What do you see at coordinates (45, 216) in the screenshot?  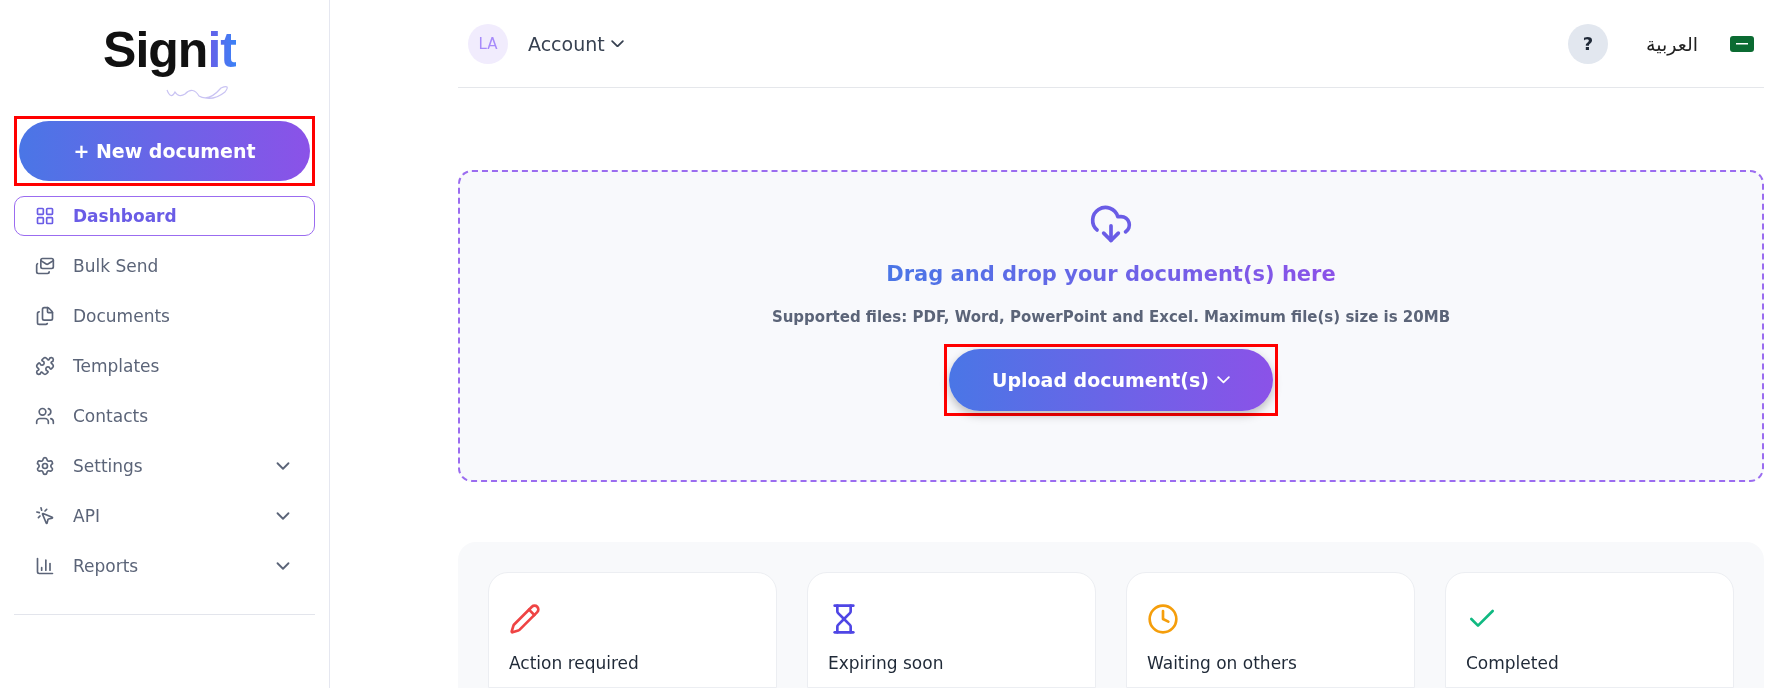 I see `grid-icon` at bounding box center [45, 216].